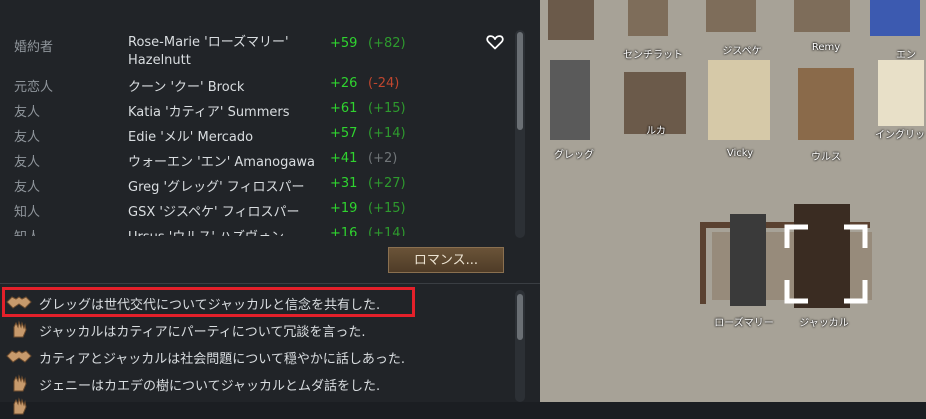  What do you see at coordinates (344, 83) in the screenshot?
I see `my-opinion: +26` at bounding box center [344, 83].